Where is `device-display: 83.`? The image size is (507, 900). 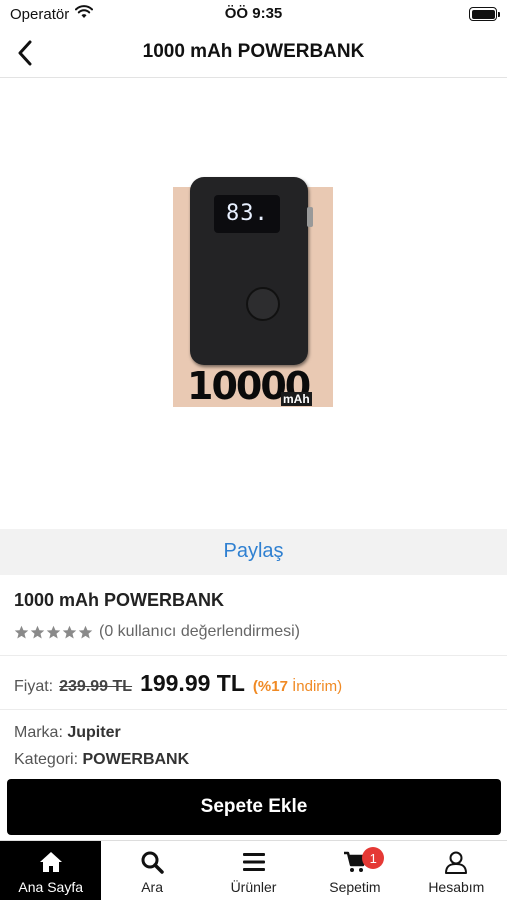 device-display: 83. is located at coordinates (247, 214).